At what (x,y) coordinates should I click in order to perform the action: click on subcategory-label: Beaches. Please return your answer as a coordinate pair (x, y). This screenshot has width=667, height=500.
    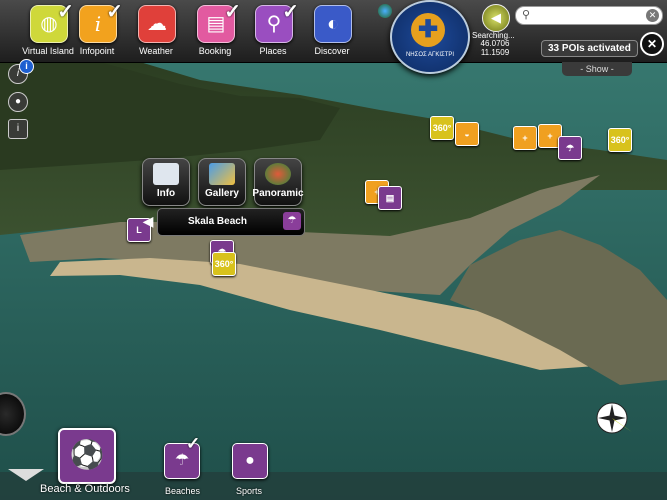
    Looking at the image, I should click on (183, 491).